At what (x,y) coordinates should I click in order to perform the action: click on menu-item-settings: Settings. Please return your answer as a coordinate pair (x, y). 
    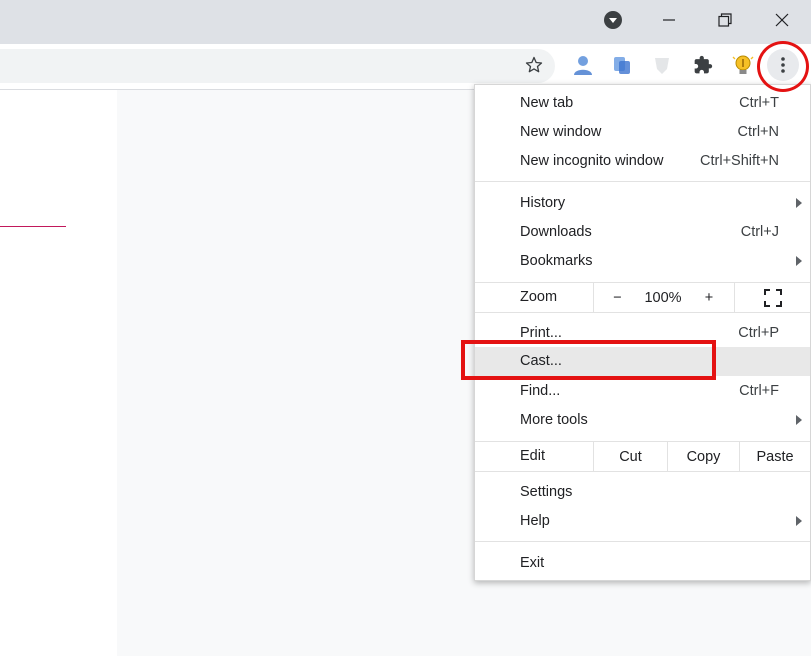
    Looking at the image, I should click on (642, 492).